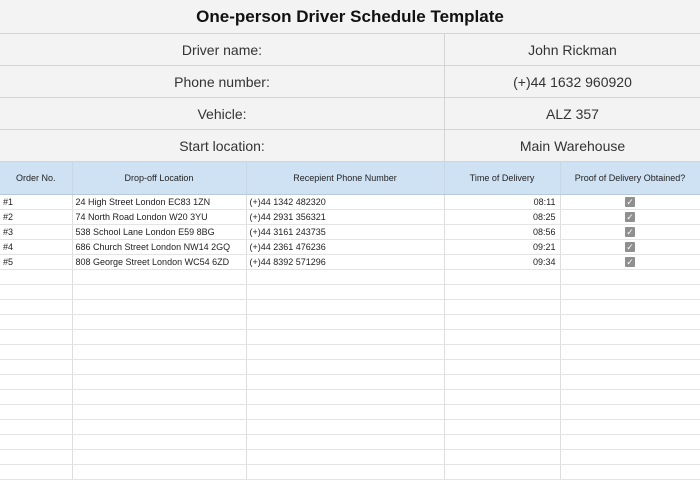 This screenshot has height=480, width=700. Describe the element at coordinates (345, 262) in the screenshot. I see `recipient-phone-cell: (+)44 8392 571296` at that location.